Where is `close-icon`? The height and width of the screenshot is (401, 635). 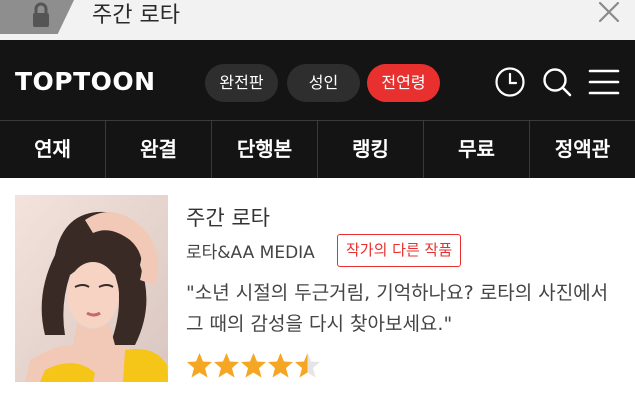
close-icon is located at coordinates (609, 12).